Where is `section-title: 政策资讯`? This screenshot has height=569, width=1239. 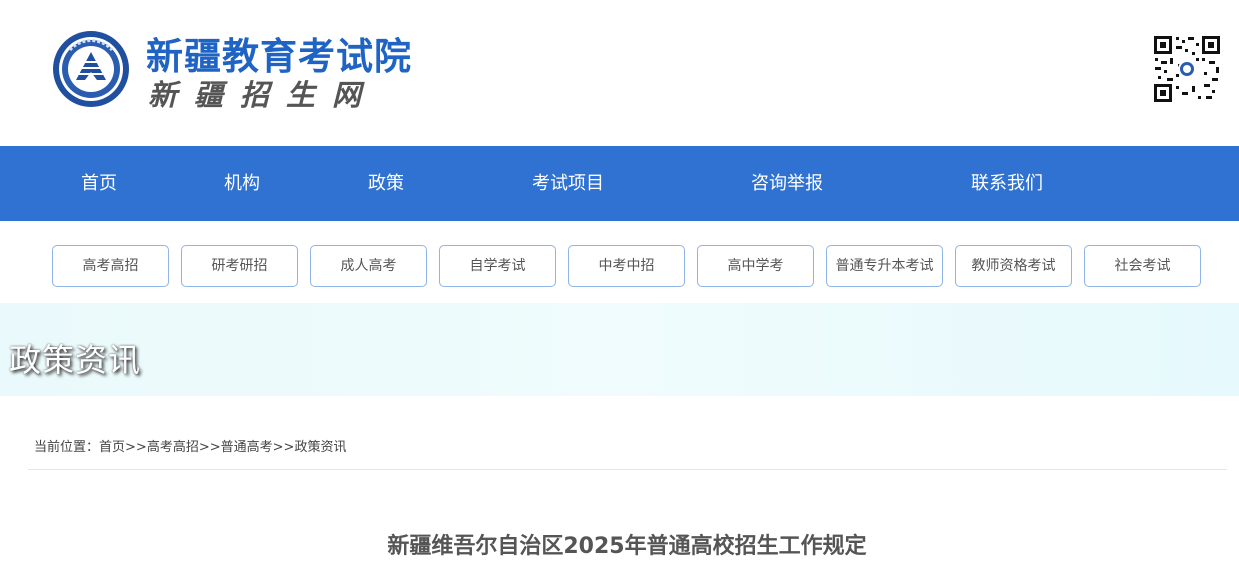
section-title: 政策资讯 is located at coordinates (75, 360).